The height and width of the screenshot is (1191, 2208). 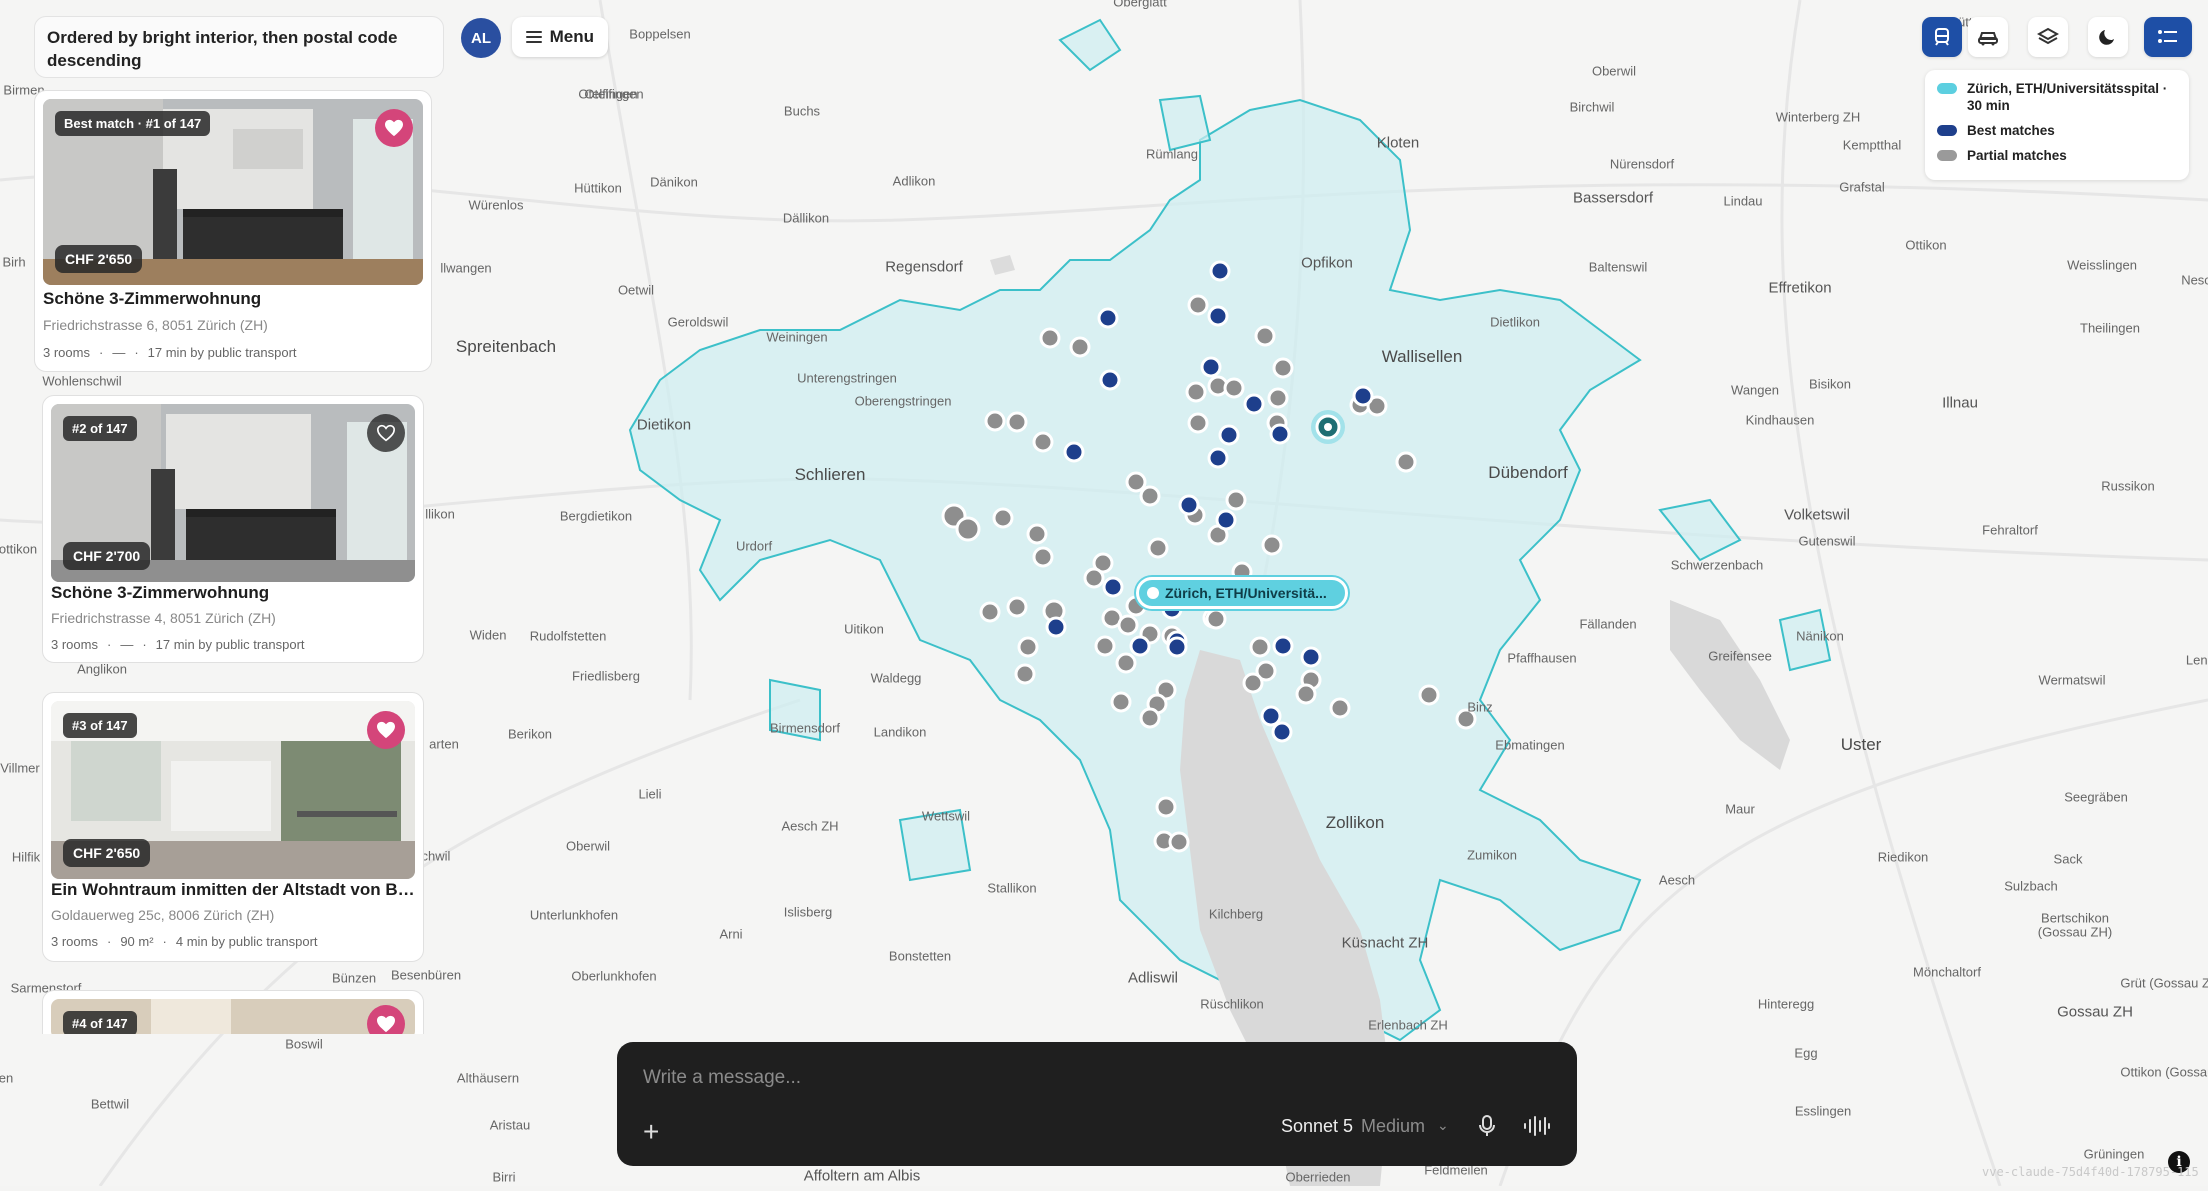 I want to click on place-label: chwil, so click(x=436, y=856).